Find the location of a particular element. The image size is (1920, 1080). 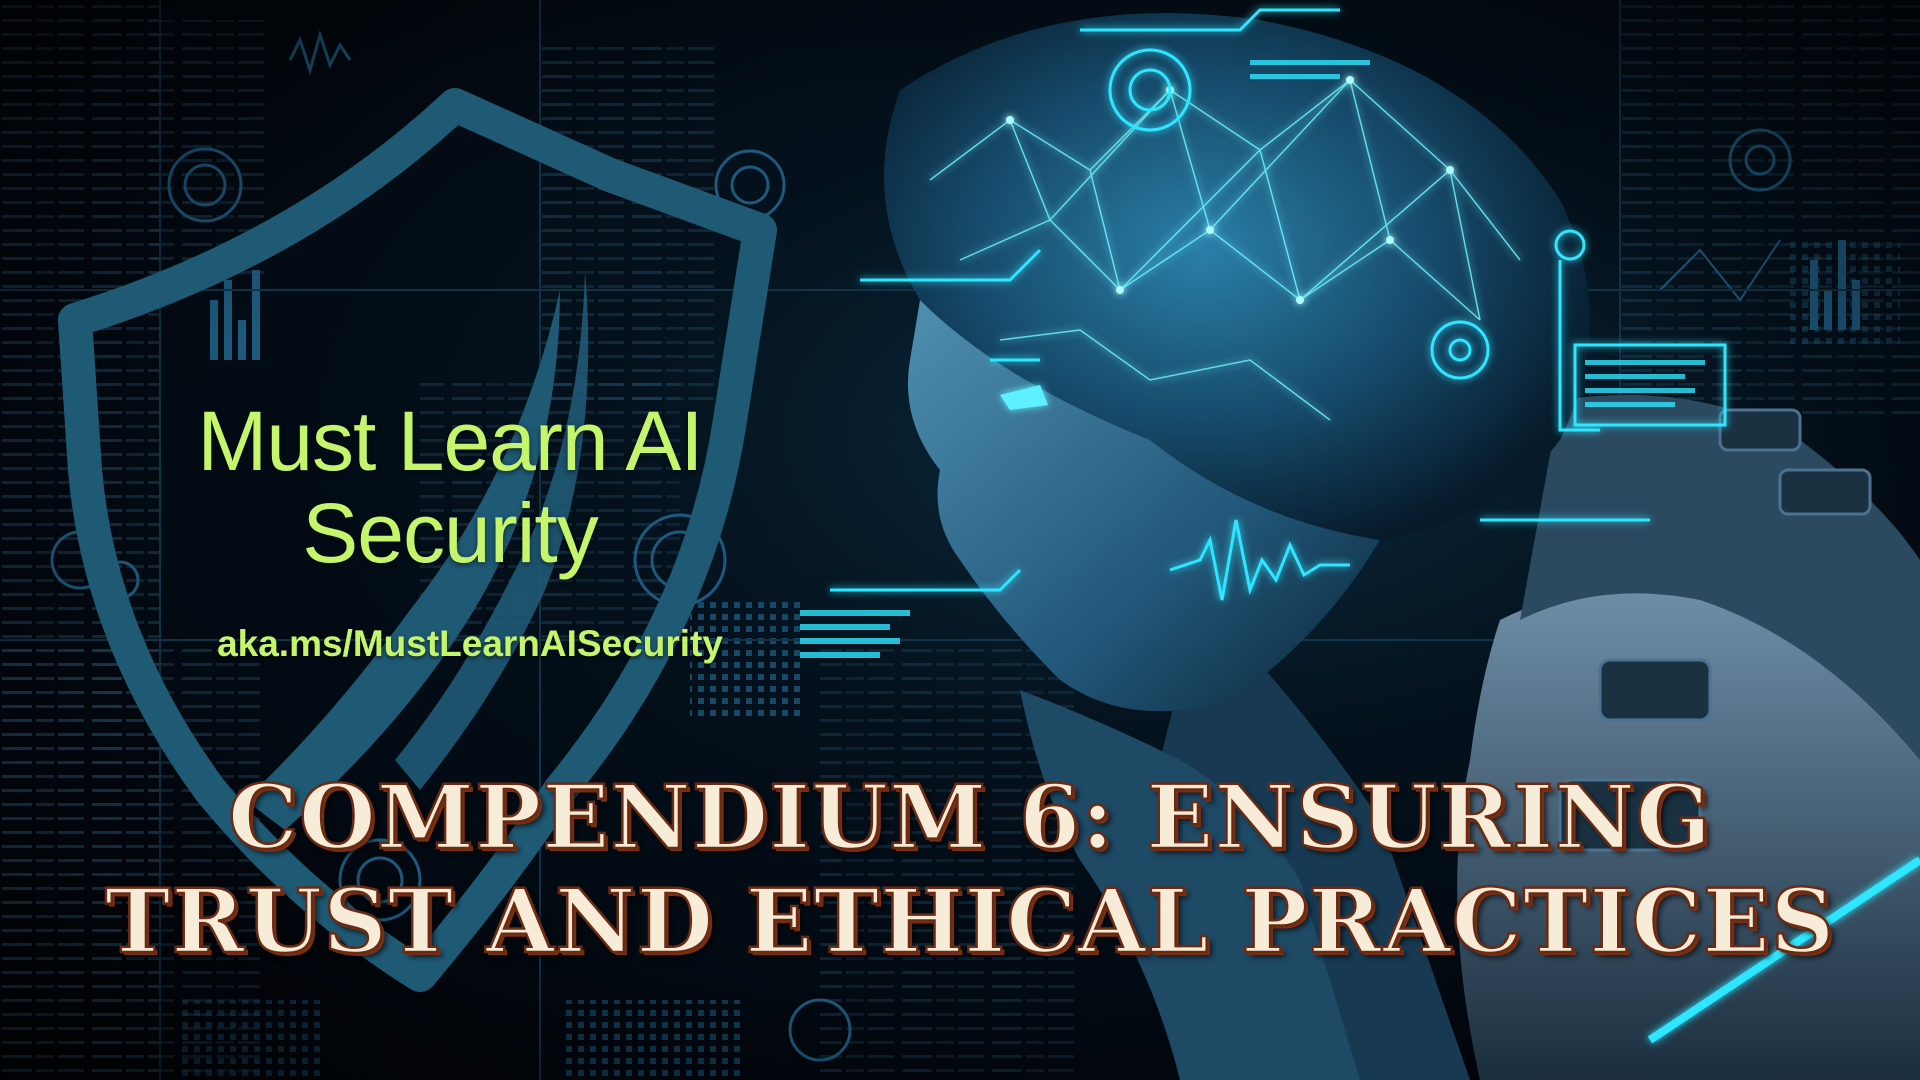

brand-url: aka.ms/MustLearnAISecurity is located at coordinates (470, 643).